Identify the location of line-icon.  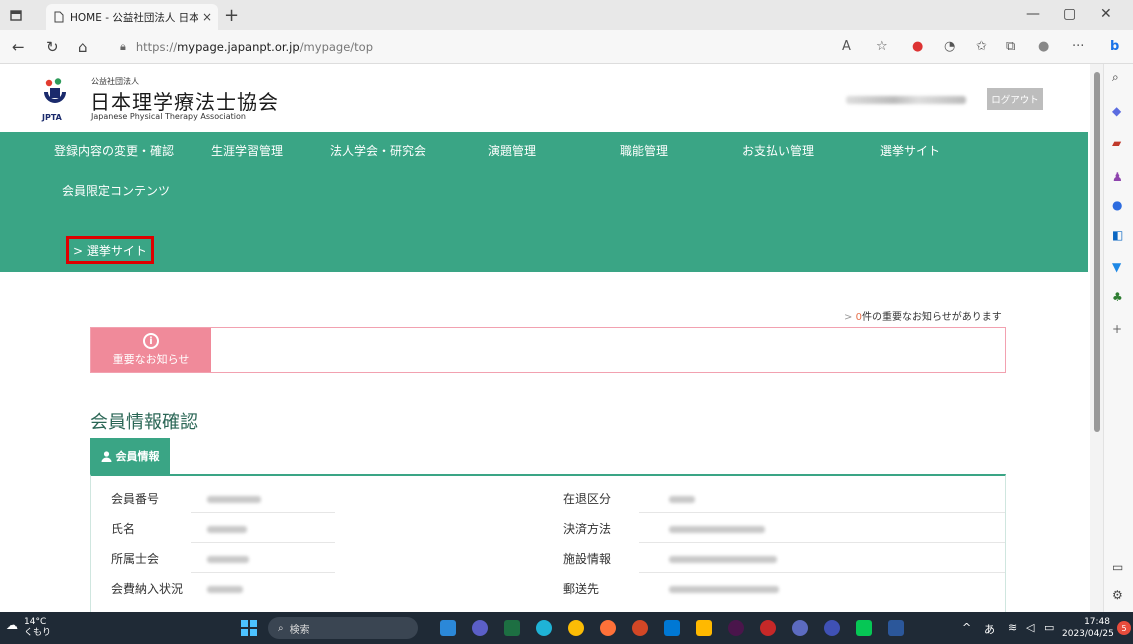
(864, 628).